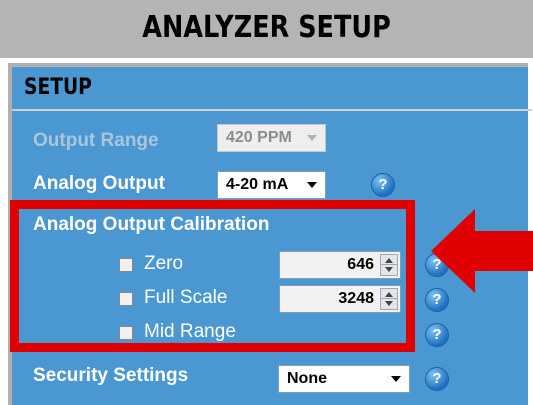 The height and width of the screenshot is (405, 533). I want to click on output-range-select: 420 PPM, so click(271, 138).